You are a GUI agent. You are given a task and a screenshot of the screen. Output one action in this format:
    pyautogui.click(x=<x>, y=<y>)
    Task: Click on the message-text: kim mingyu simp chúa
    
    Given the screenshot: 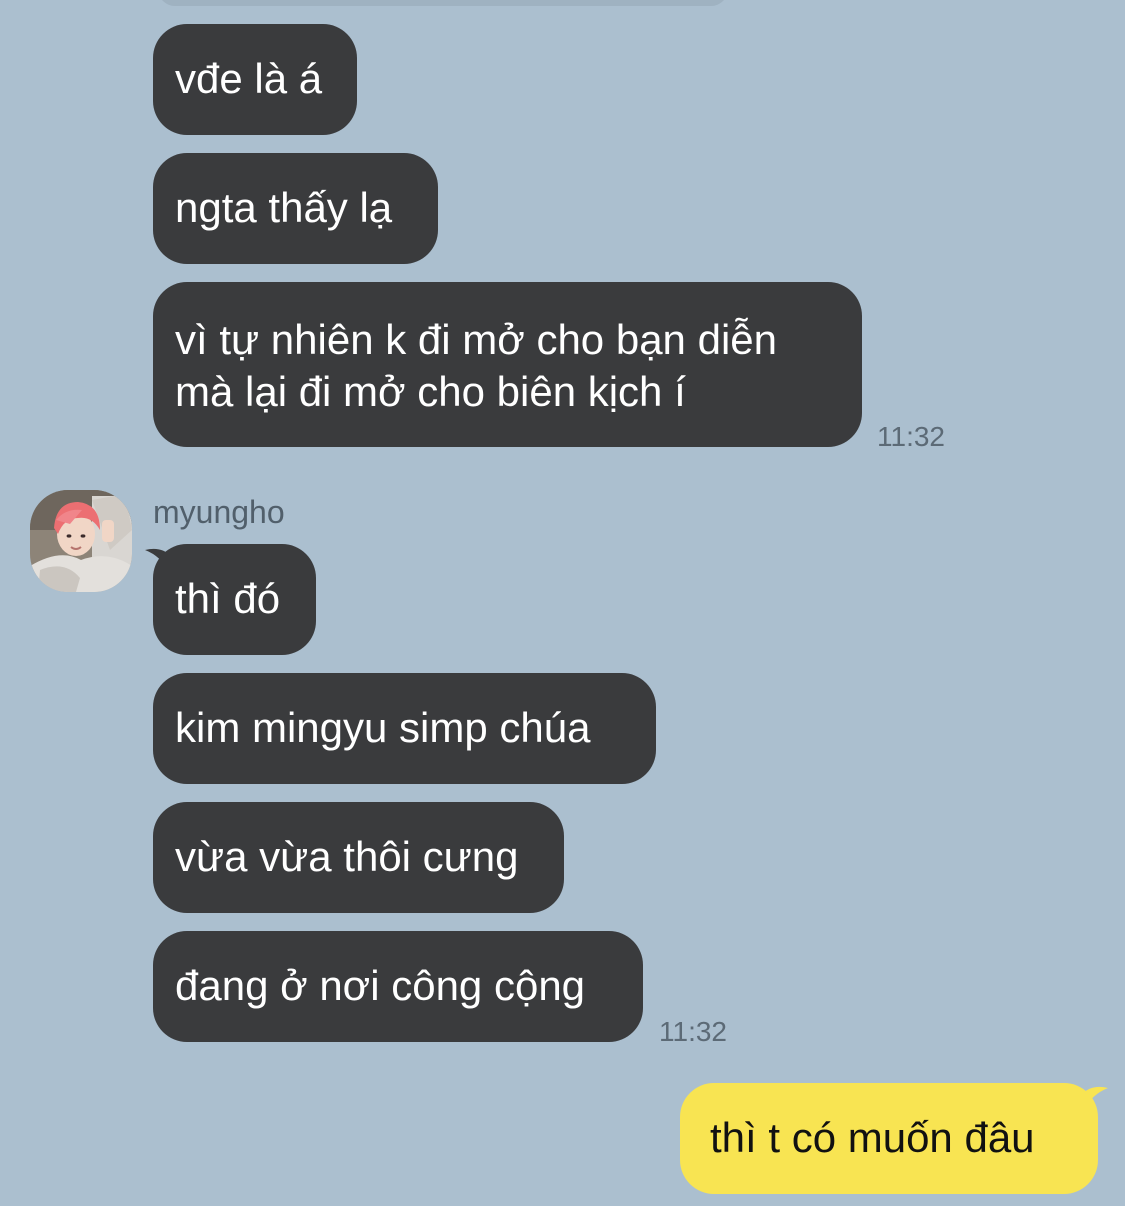 What is the action you would take?
    pyautogui.click(x=383, y=727)
    